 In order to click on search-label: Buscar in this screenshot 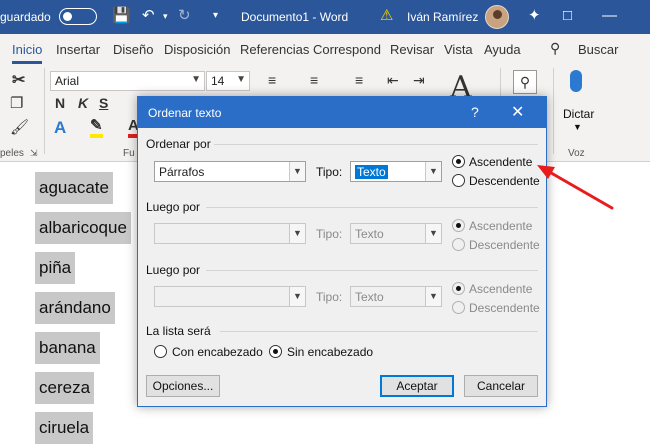, I will do `click(598, 49)`.